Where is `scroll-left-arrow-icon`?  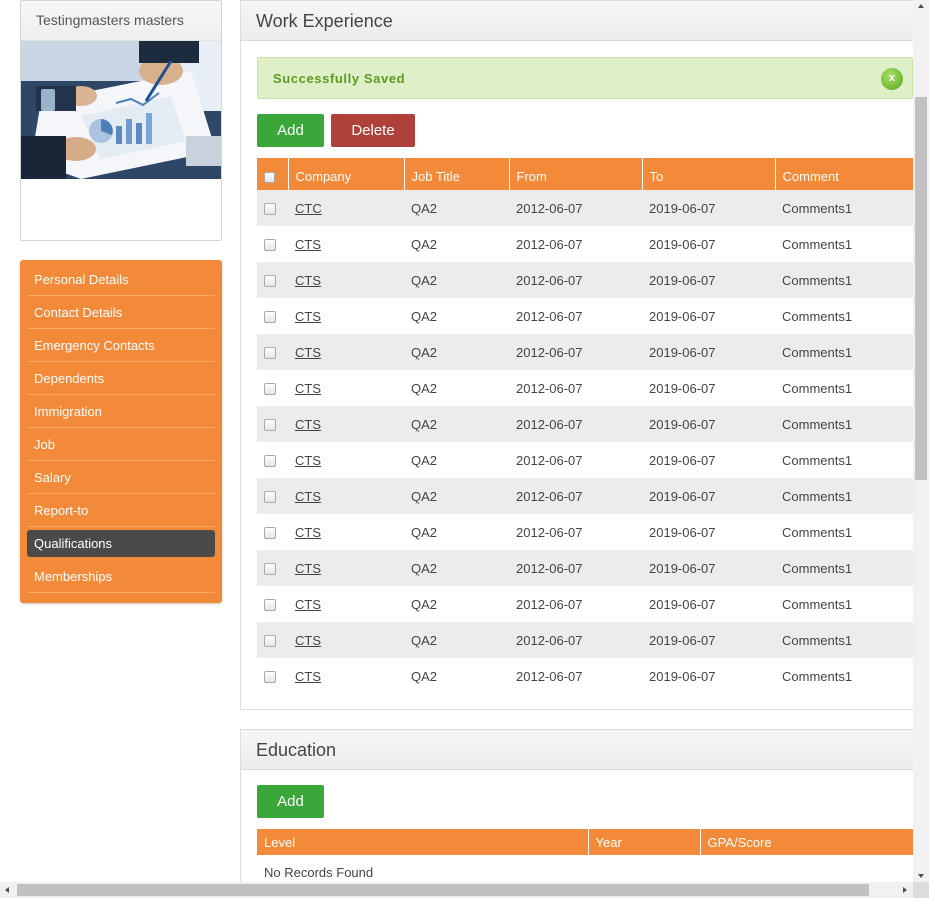
scroll-left-arrow-icon is located at coordinates (7, 890).